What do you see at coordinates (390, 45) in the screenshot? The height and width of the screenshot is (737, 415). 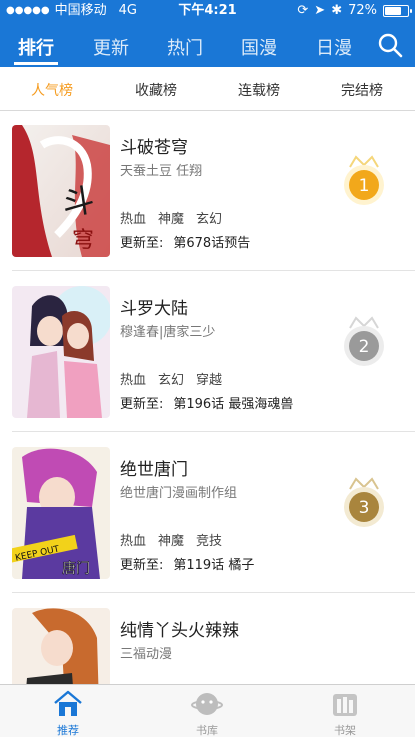 I see `search-icon` at bounding box center [390, 45].